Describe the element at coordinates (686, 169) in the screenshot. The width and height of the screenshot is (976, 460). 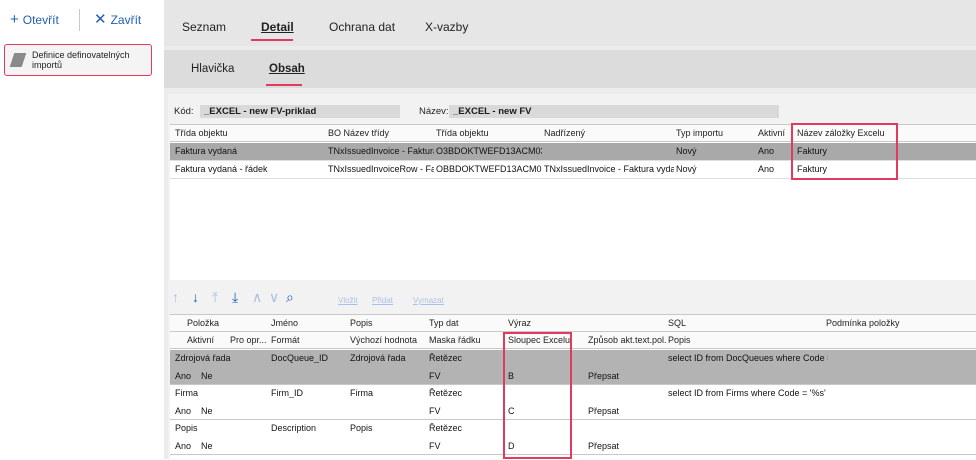
I see `cell: Nový` at that location.